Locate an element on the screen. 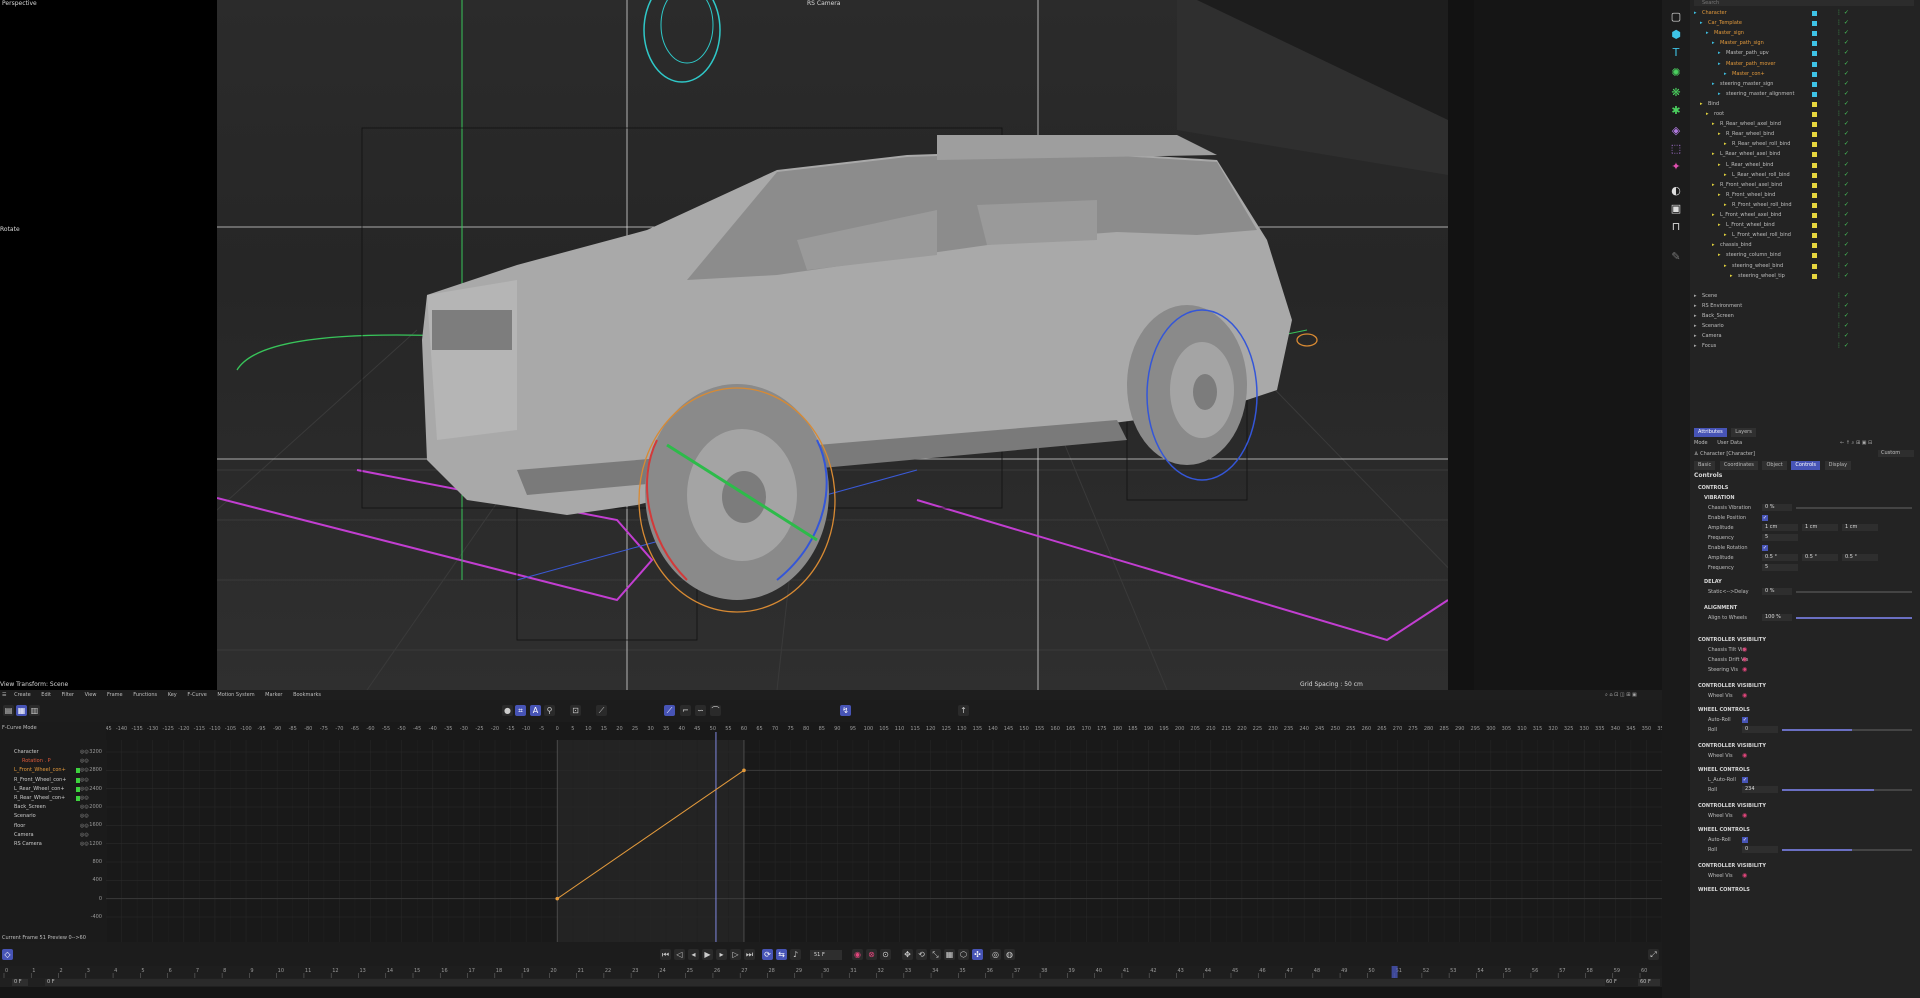 This screenshot has height=998, width=1920. link-icon: ⌗ is located at coordinates (520, 710).